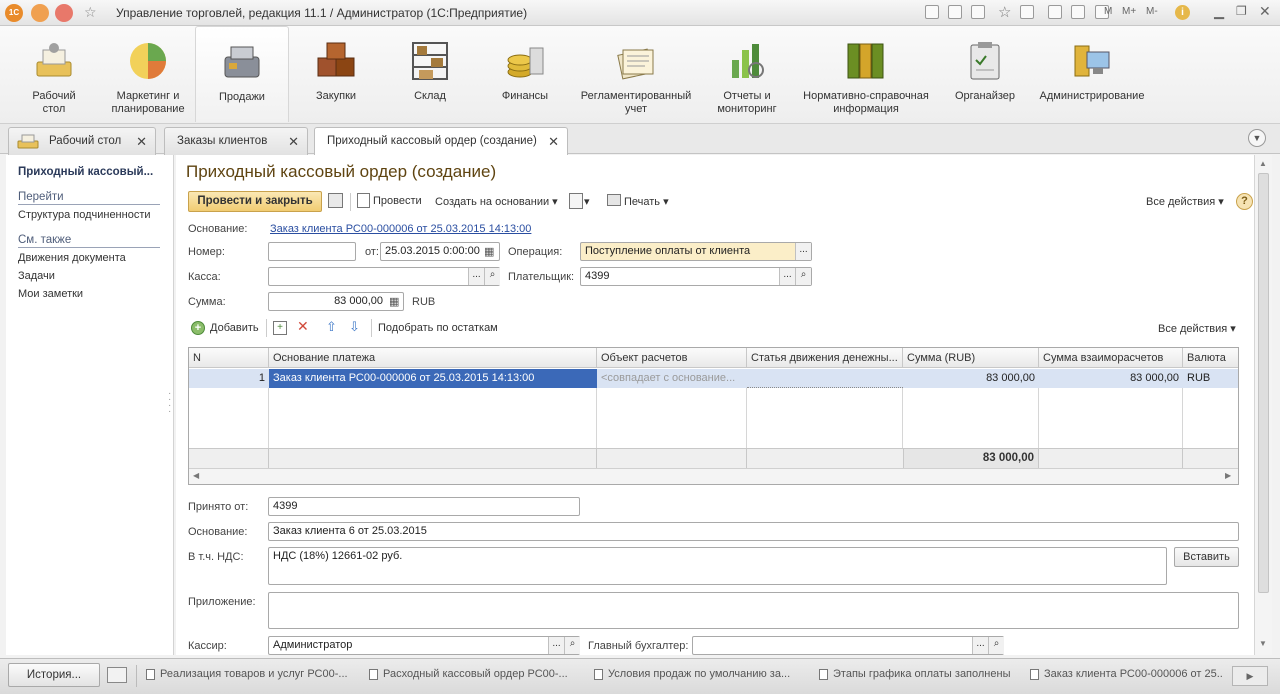 The image size is (1280, 694). I want to click on nav-subordination-structure: Структура подчиненности, so click(84, 215).